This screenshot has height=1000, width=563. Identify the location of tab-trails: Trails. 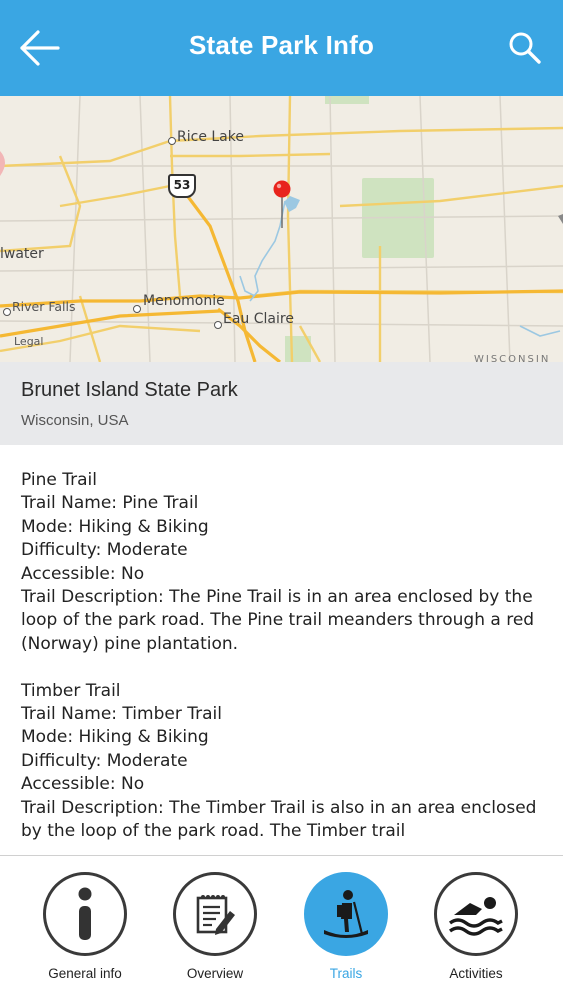
(346, 932).